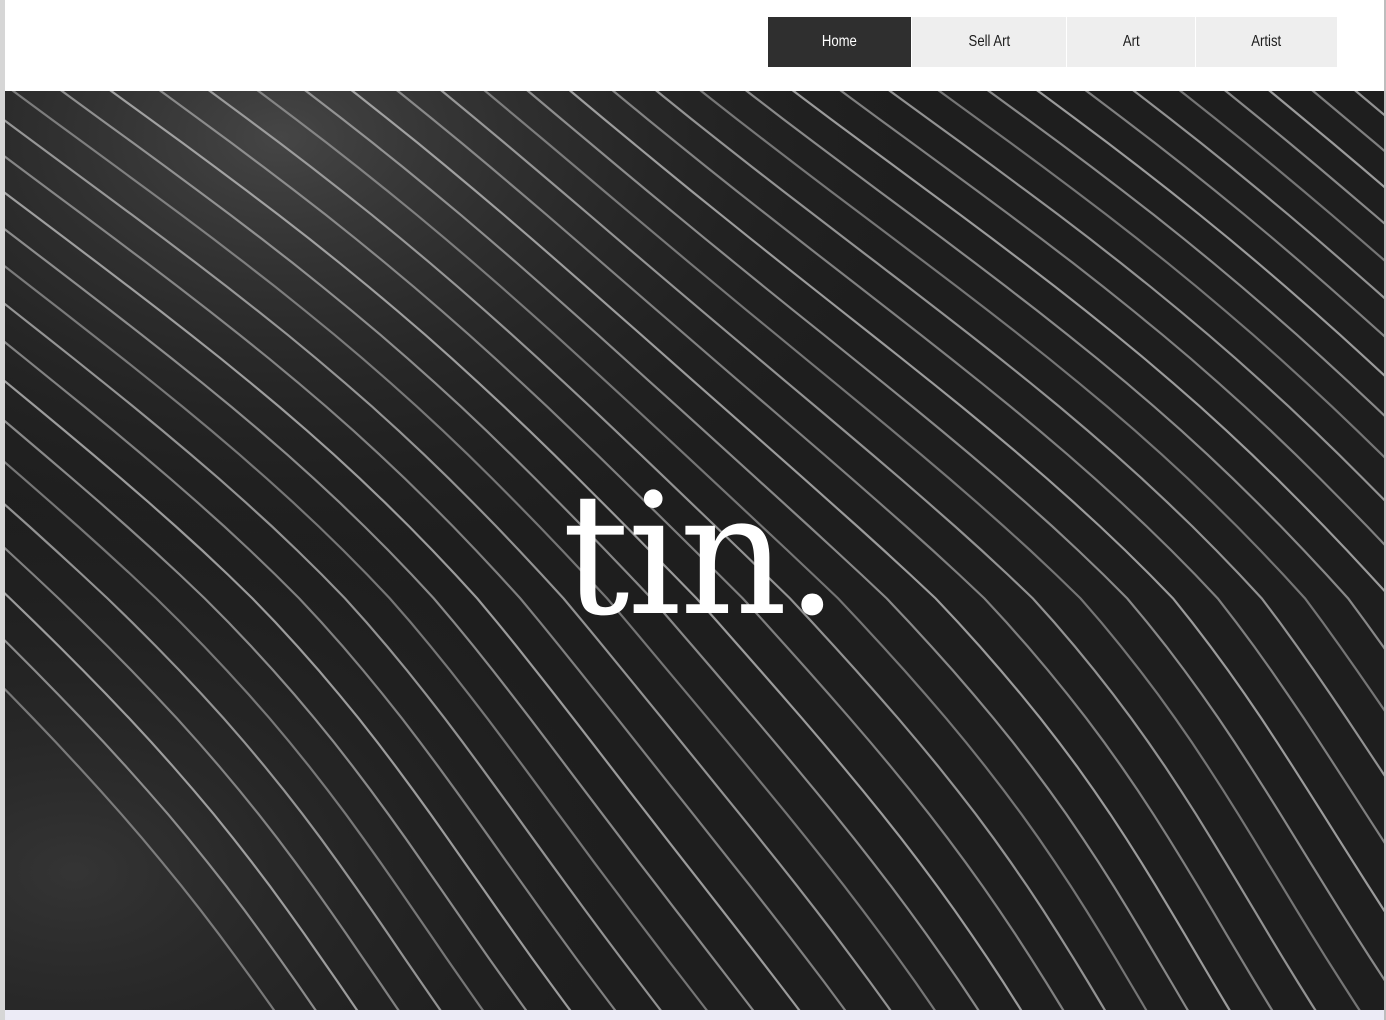 The image size is (1386, 1020). What do you see at coordinates (700, 555) in the screenshot?
I see `hero-title: tin.` at bounding box center [700, 555].